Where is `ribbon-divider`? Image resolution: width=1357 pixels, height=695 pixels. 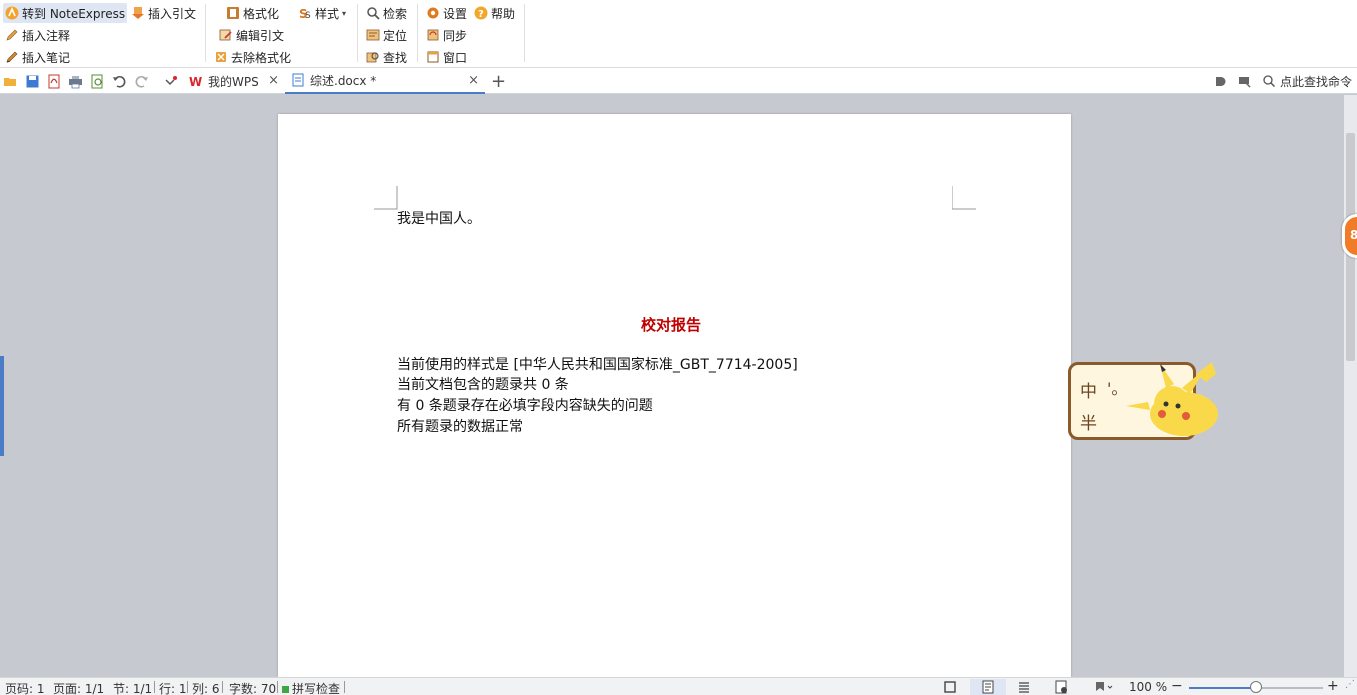
ribbon-divider is located at coordinates (357, 33).